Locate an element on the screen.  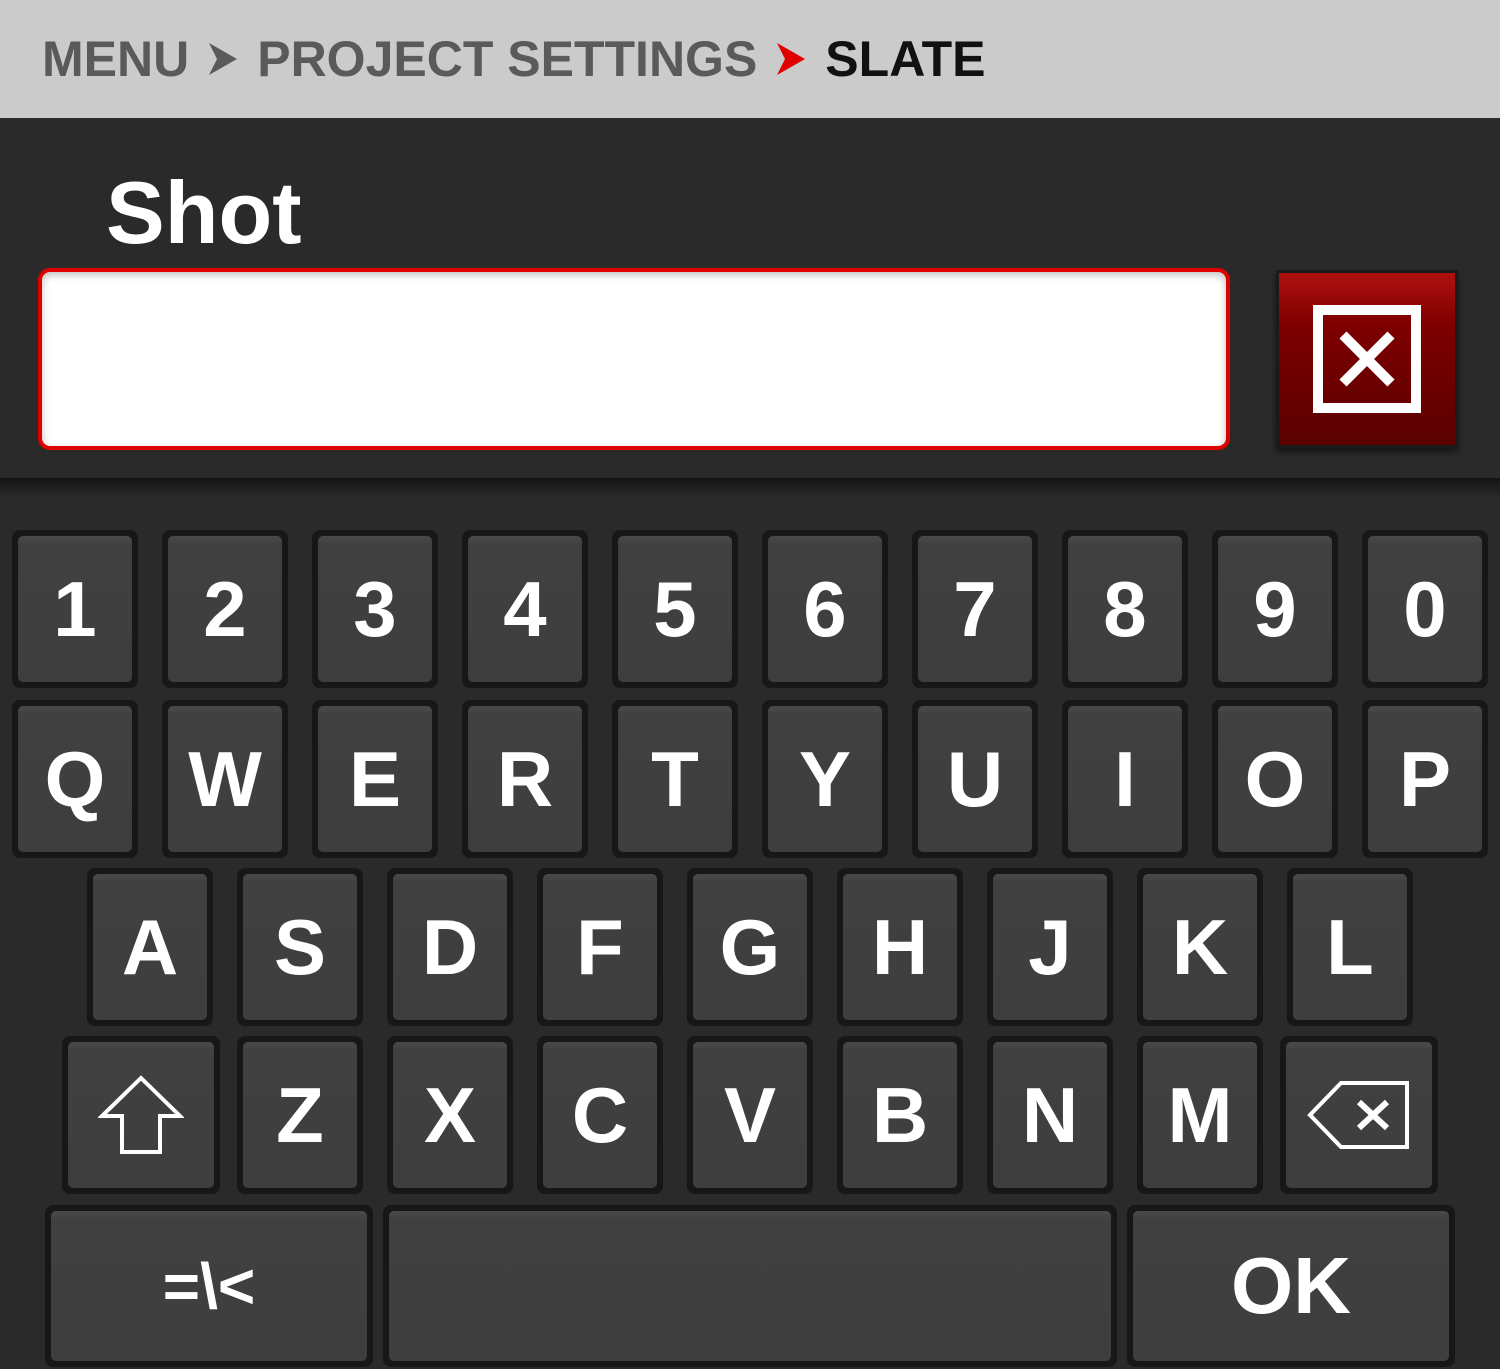
key-g-label: G is located at coordinates (750, 946).